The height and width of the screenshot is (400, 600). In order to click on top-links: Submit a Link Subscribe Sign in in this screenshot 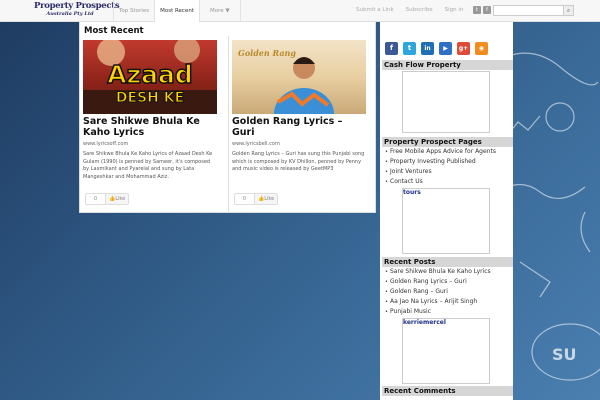, I will do `click(409, 11)`.